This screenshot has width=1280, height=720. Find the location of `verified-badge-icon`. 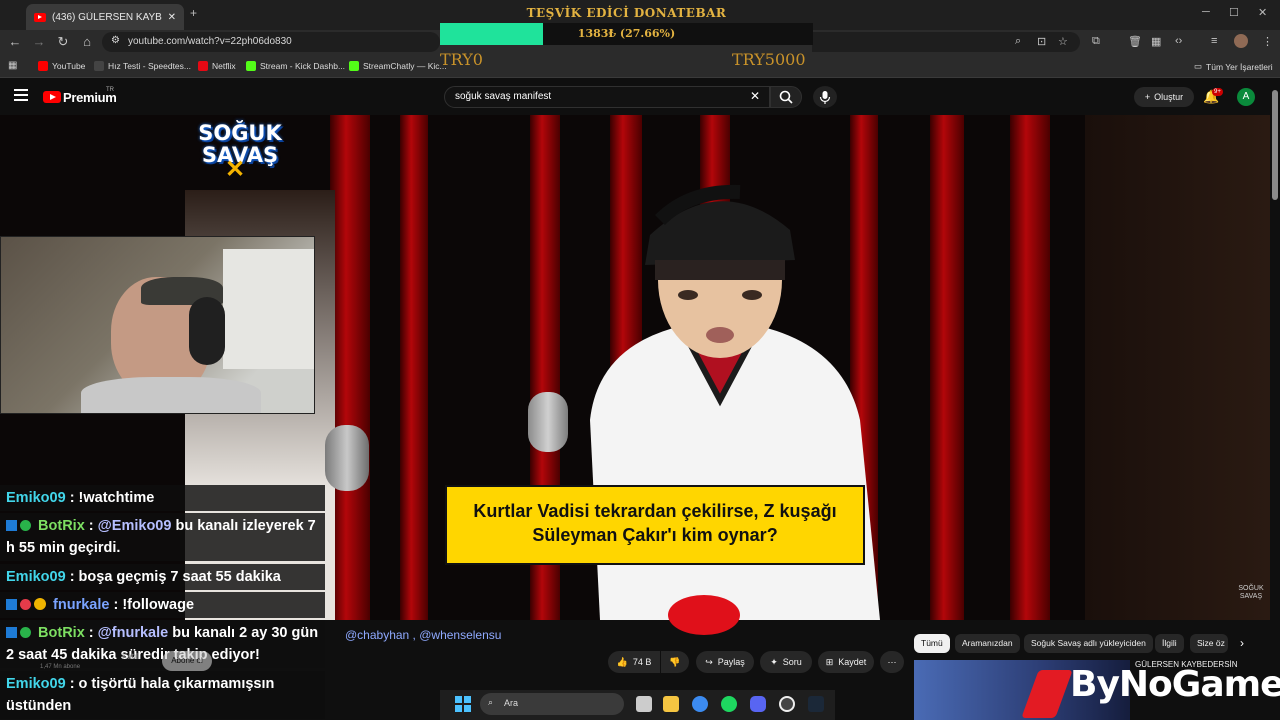

verified-badge-icon is located at coordinates (25, 525).